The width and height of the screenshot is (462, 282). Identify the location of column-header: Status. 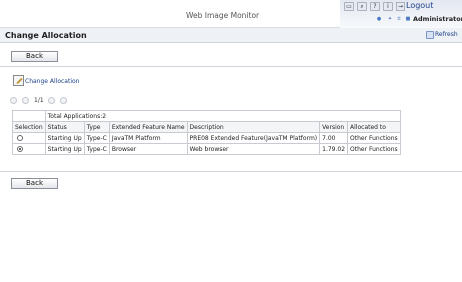
(64, 127).